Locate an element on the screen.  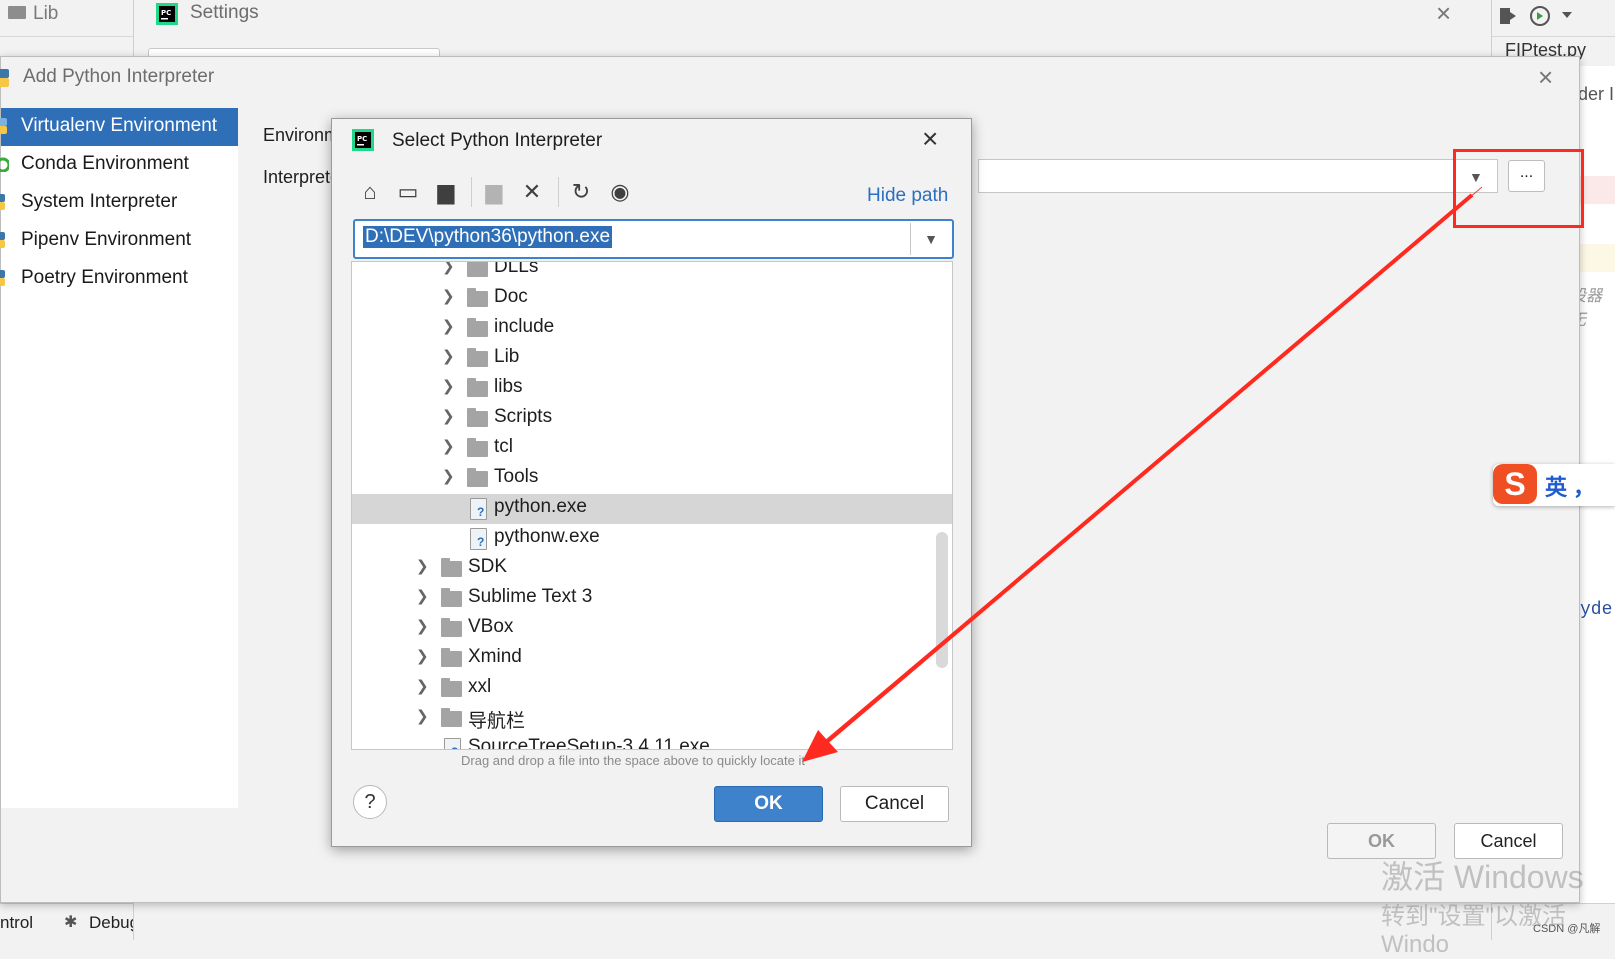
ime-mode-label: 英 ， is located at coordinates (1570, 487).